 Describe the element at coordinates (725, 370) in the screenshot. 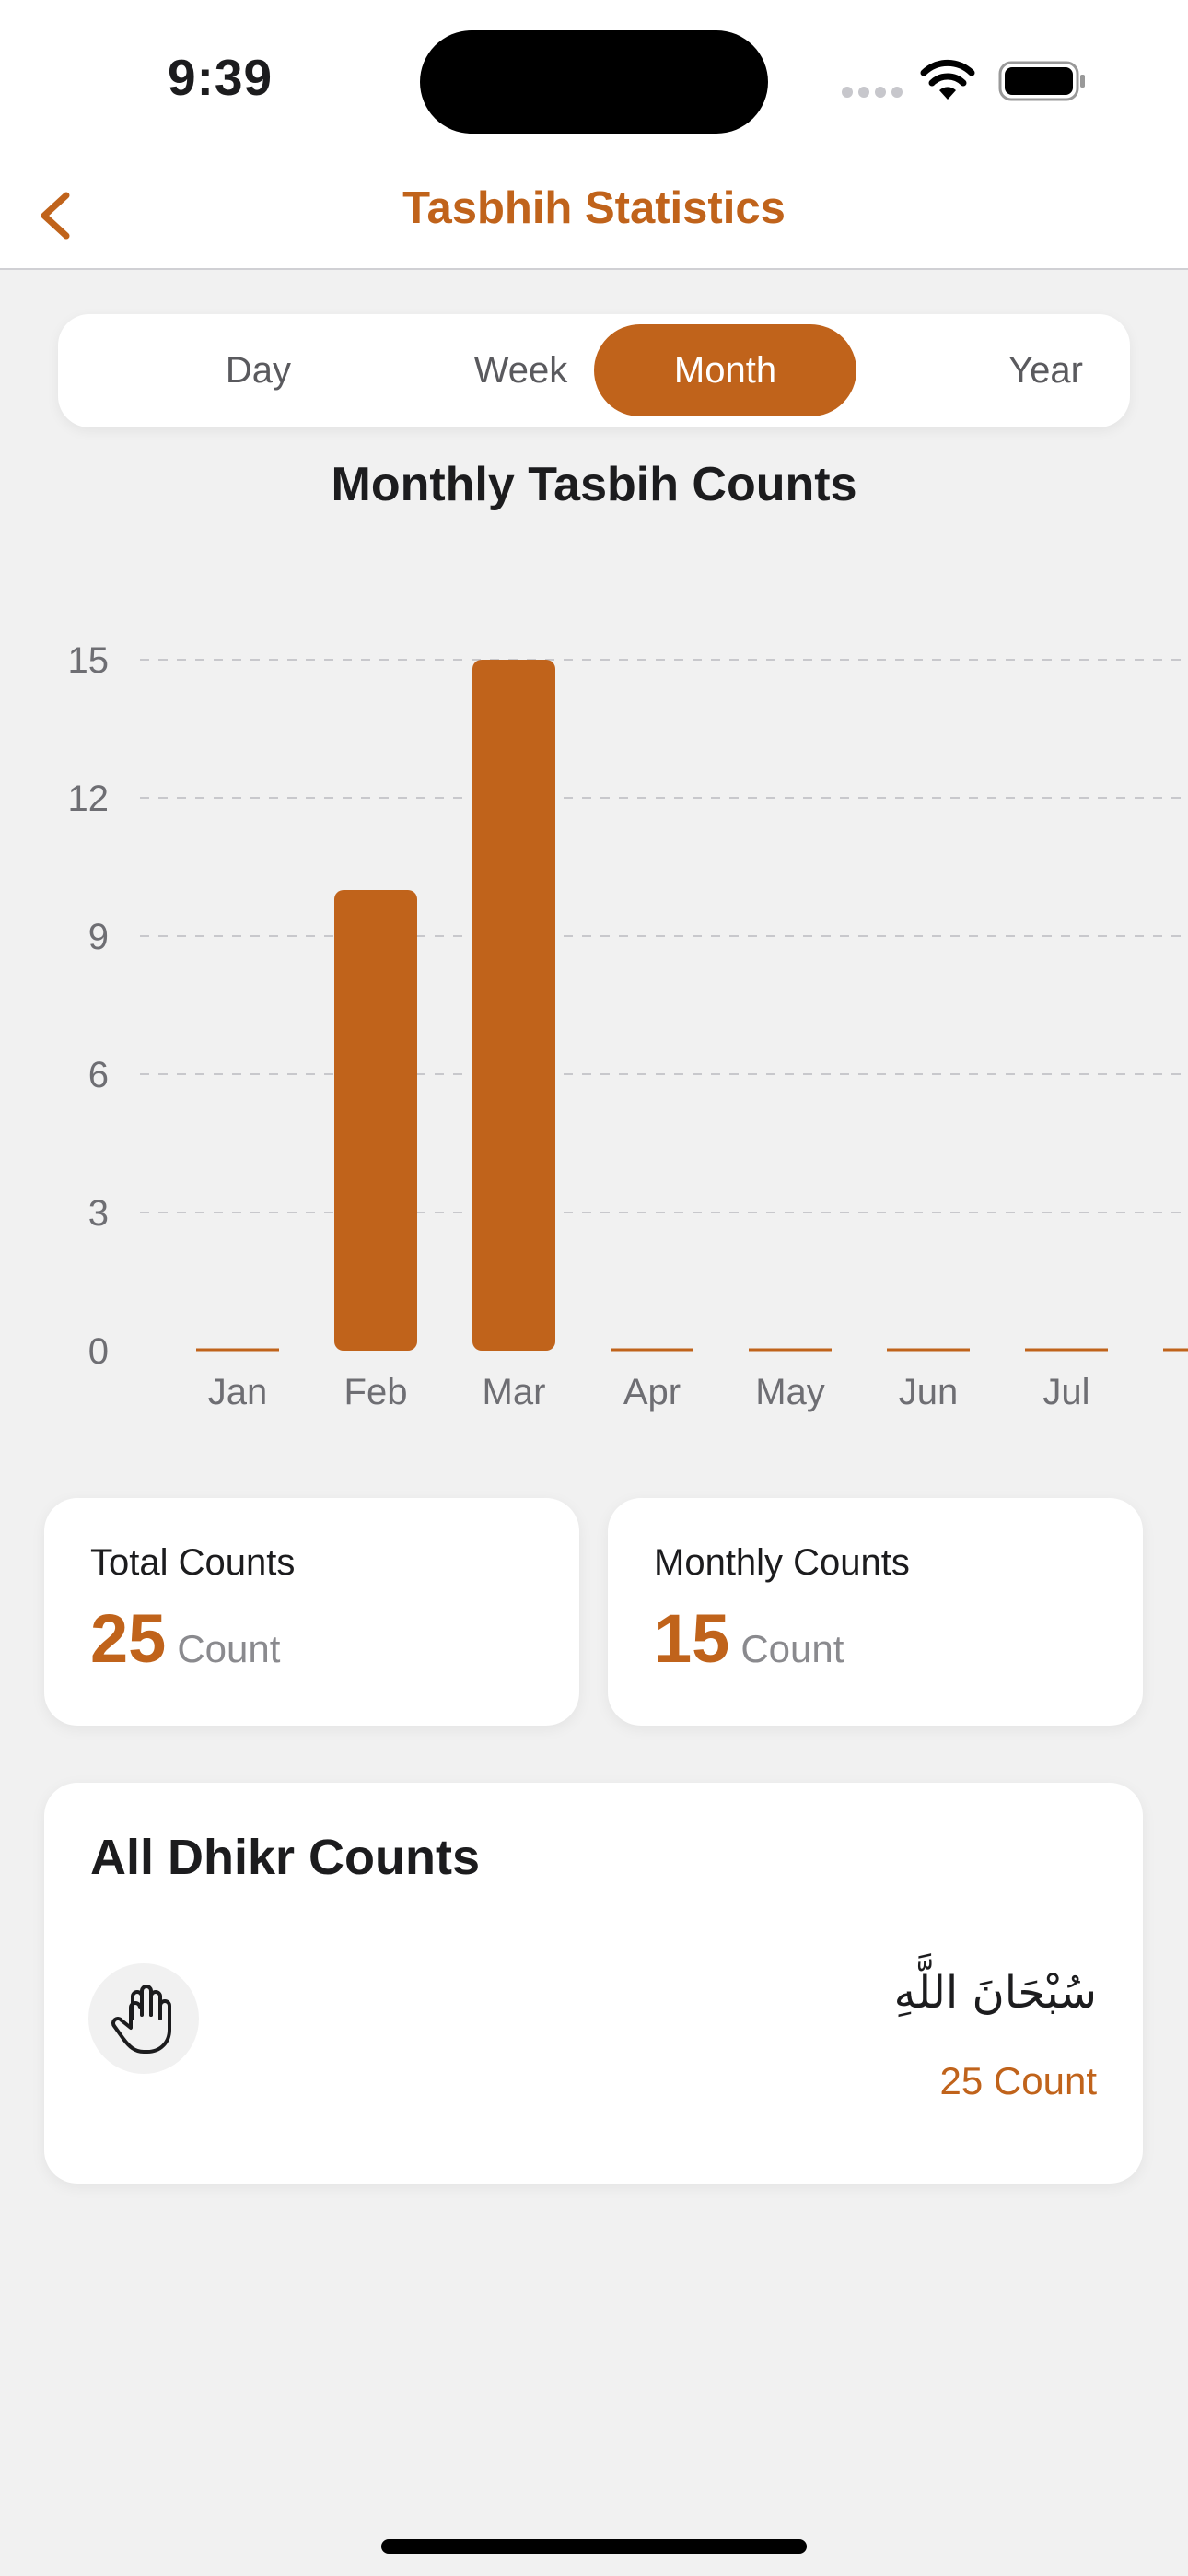

I see `tab-month: Month` at that location.